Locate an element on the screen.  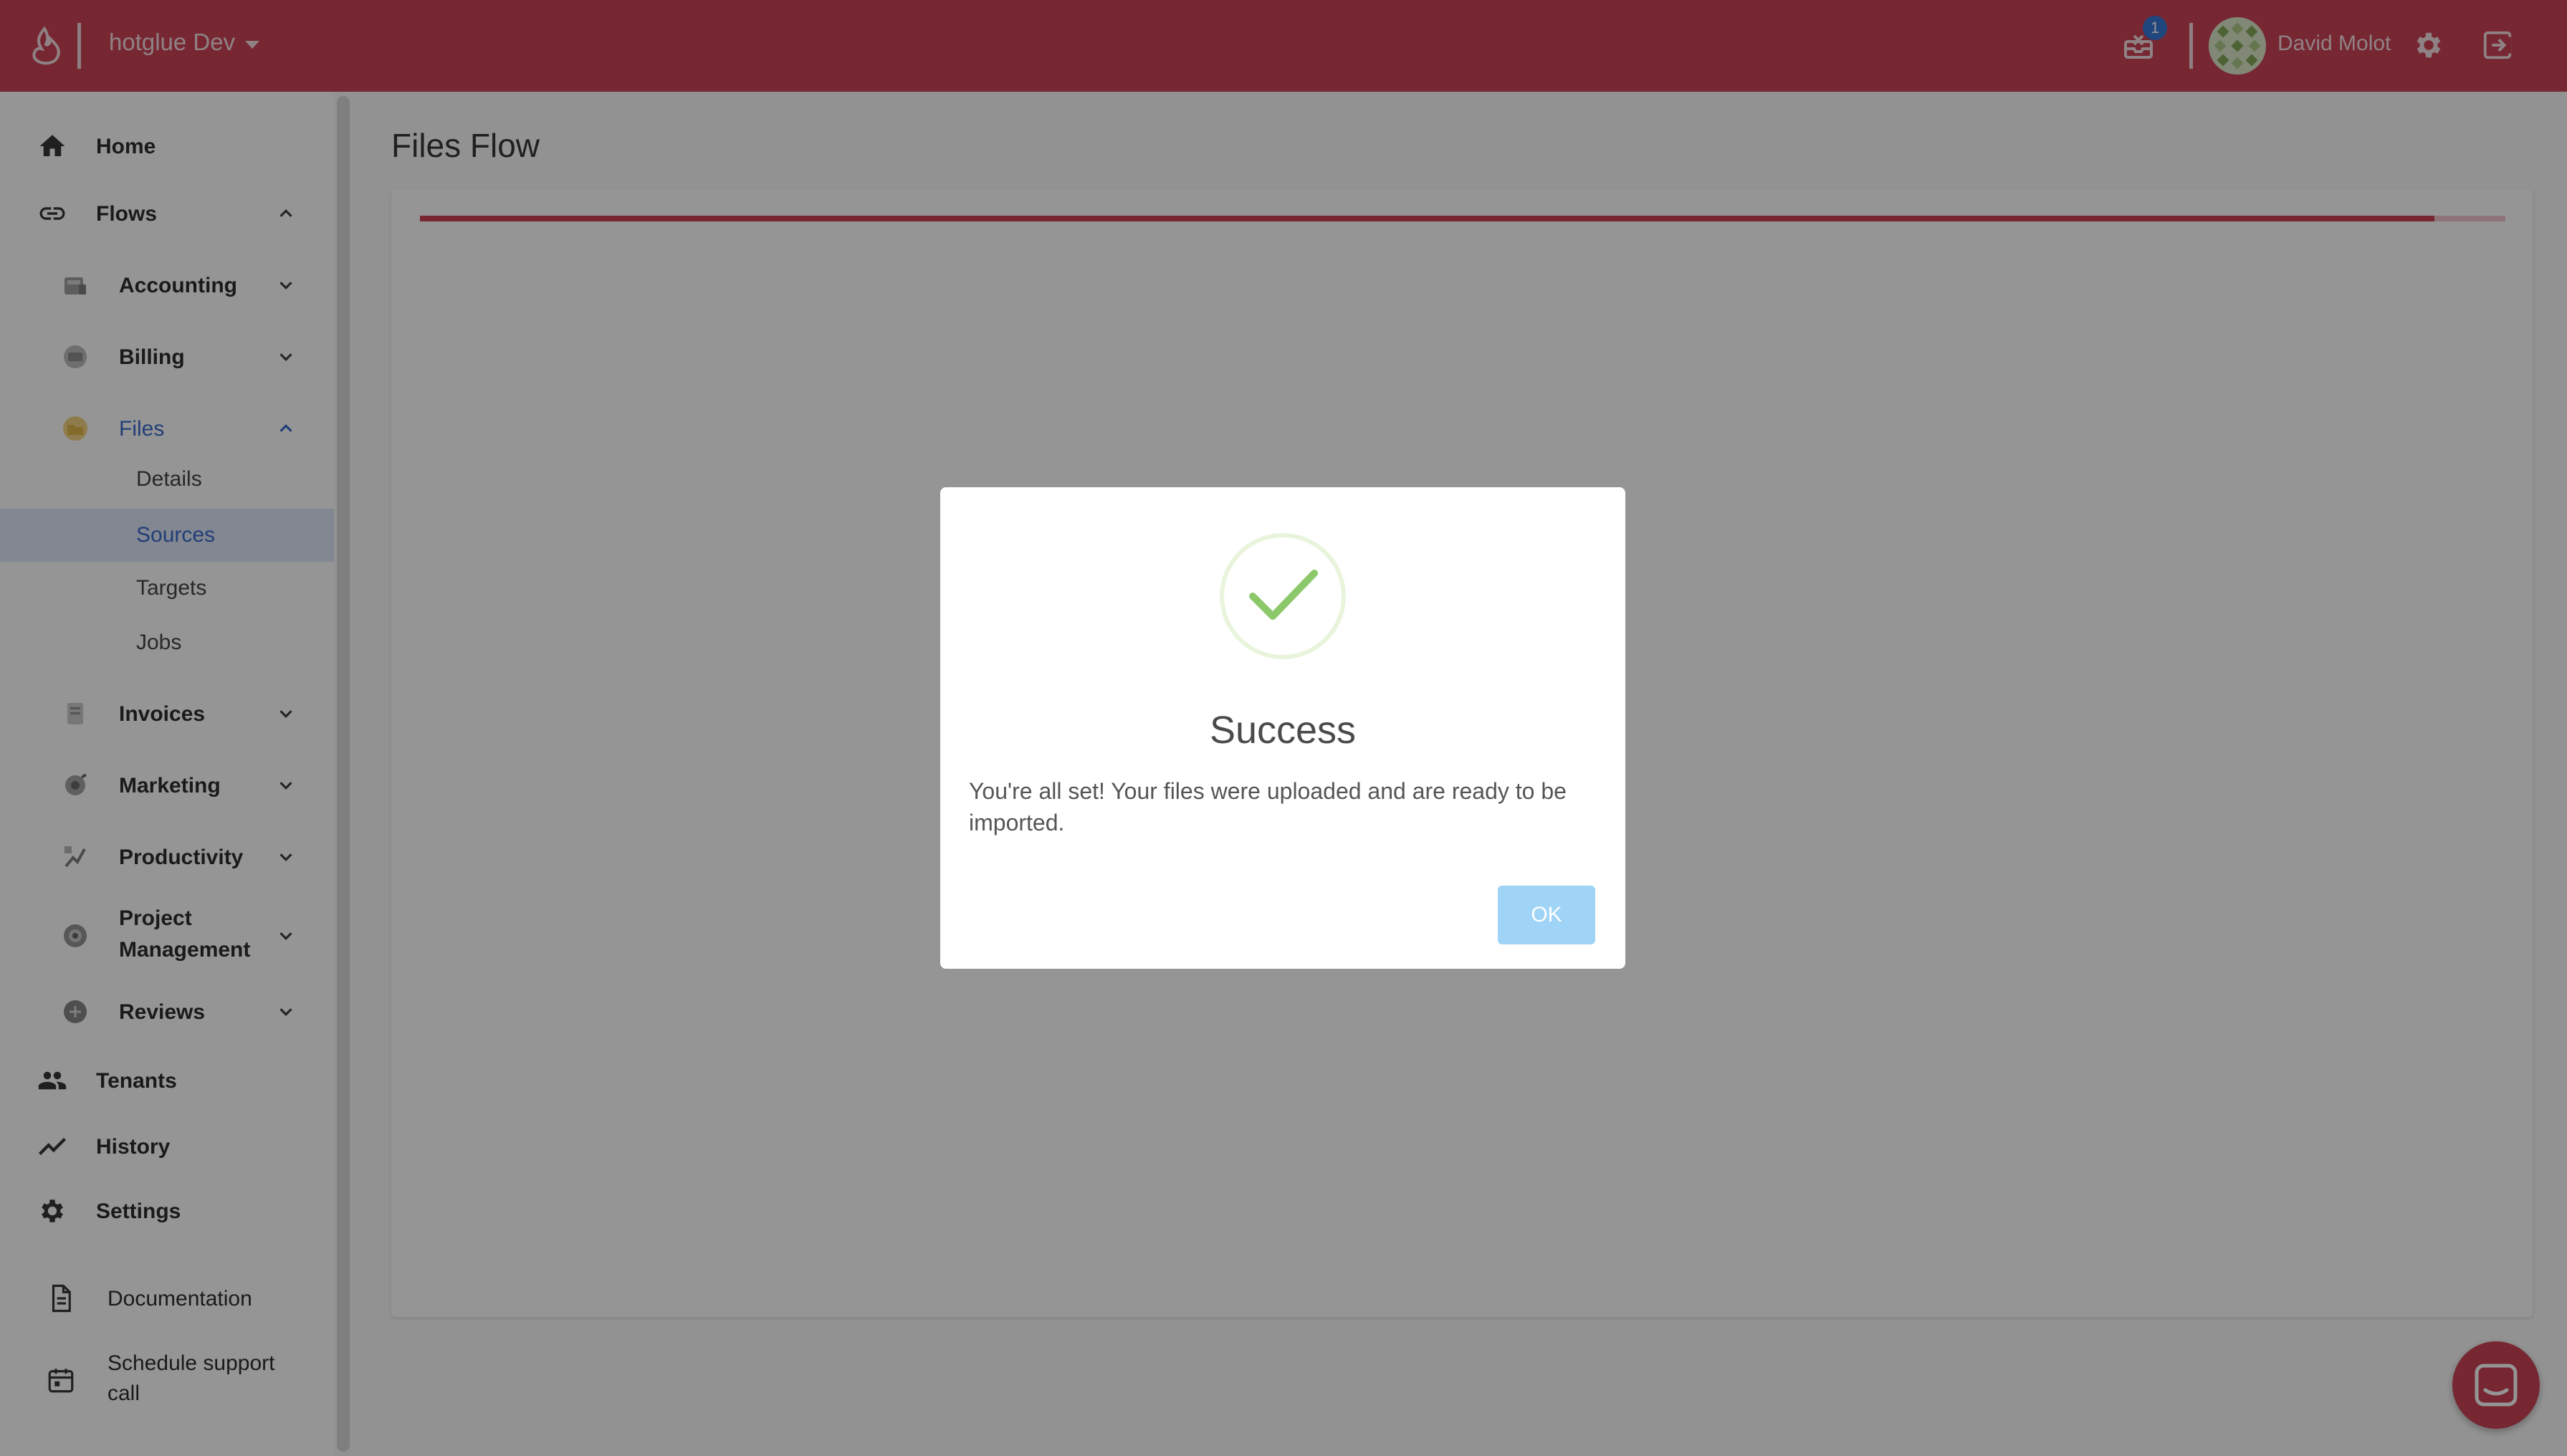
dialog-title: Success is located at coordinates (1283, 730).